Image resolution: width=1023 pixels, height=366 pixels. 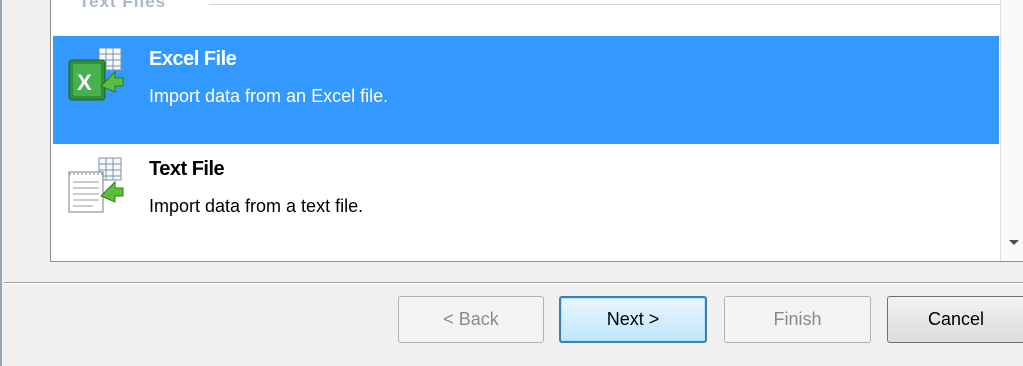 What do you see at coordinates (605, 4) in the screenshot?
I see `group-divider` at bounding box center [605, 4].